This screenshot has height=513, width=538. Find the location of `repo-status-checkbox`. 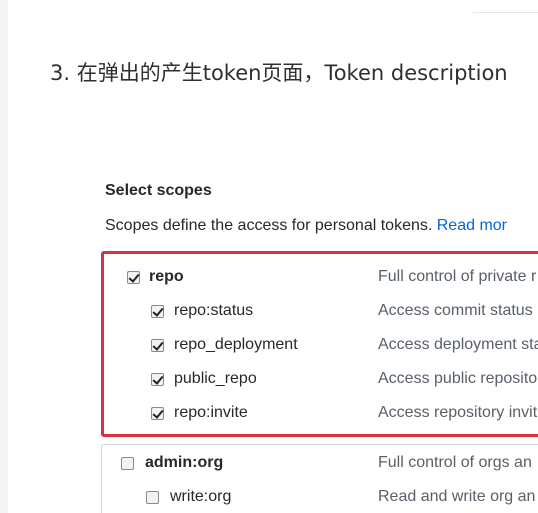

repo-status-checkbox is located at coordinates (157, 311).